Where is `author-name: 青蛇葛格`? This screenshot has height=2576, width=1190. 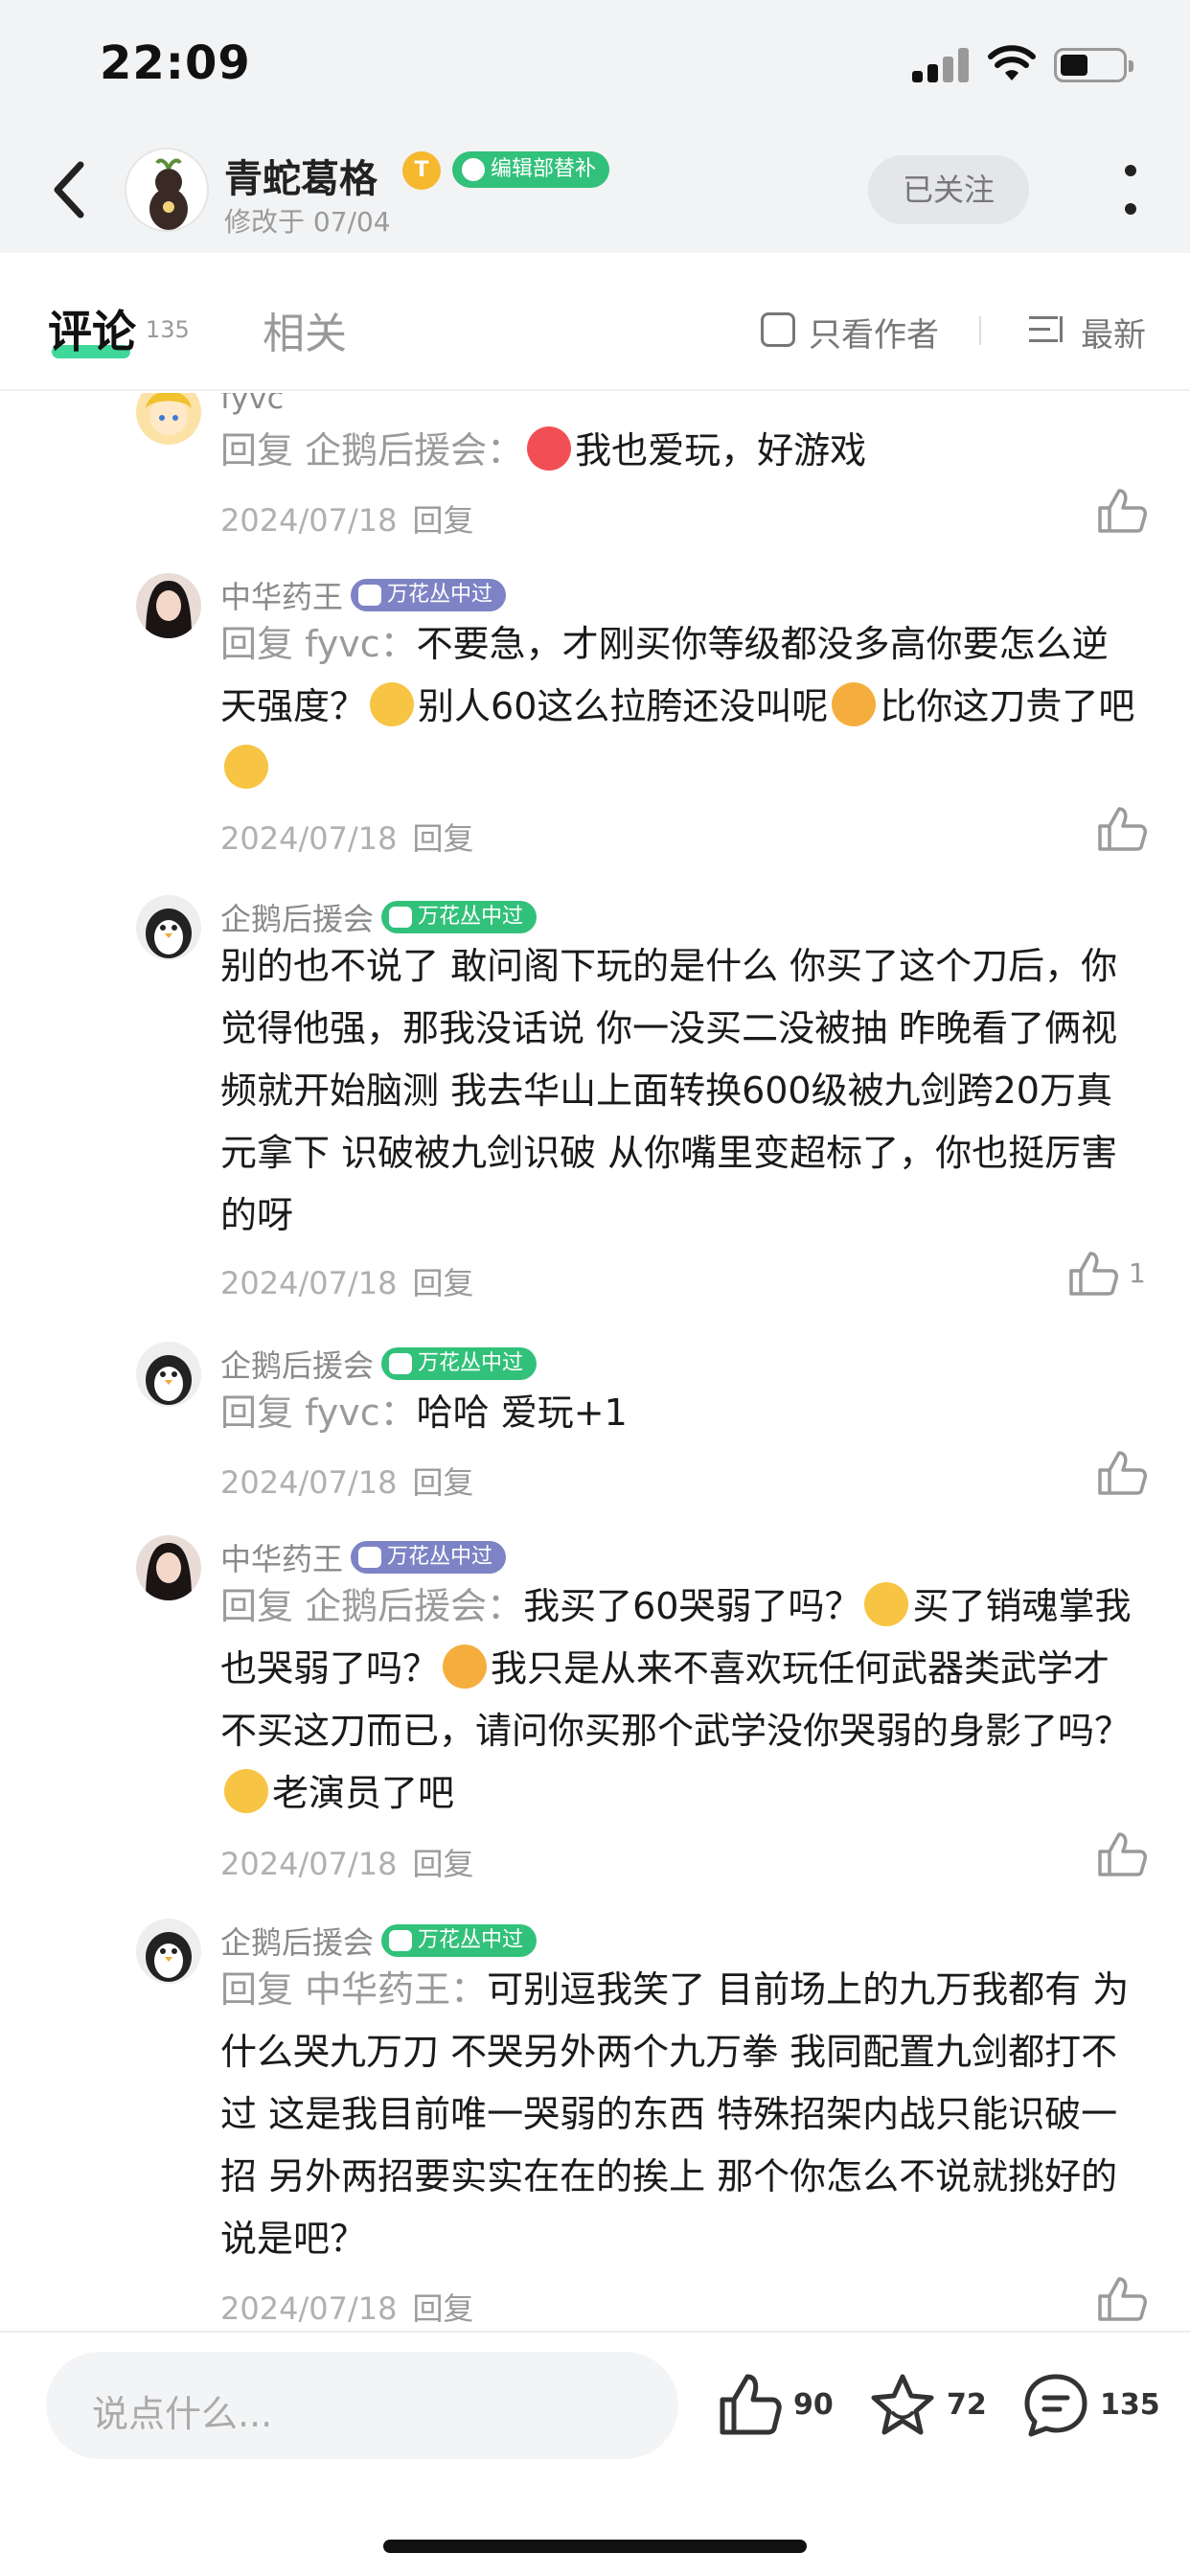
author-name: 青蛇葛格 is located at coordinates (301, 175).